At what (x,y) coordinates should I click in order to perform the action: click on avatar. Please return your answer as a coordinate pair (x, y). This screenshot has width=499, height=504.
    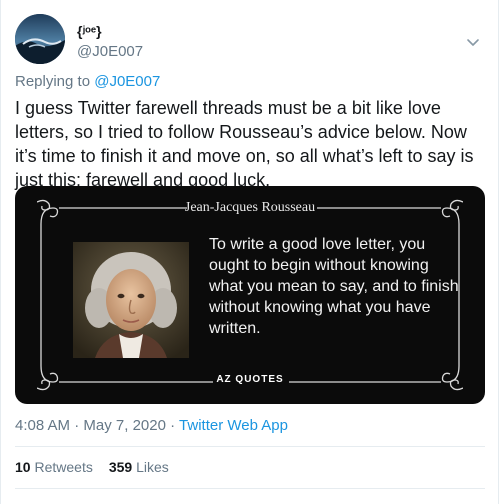
    Looking at the image, I should click on (40, 39).